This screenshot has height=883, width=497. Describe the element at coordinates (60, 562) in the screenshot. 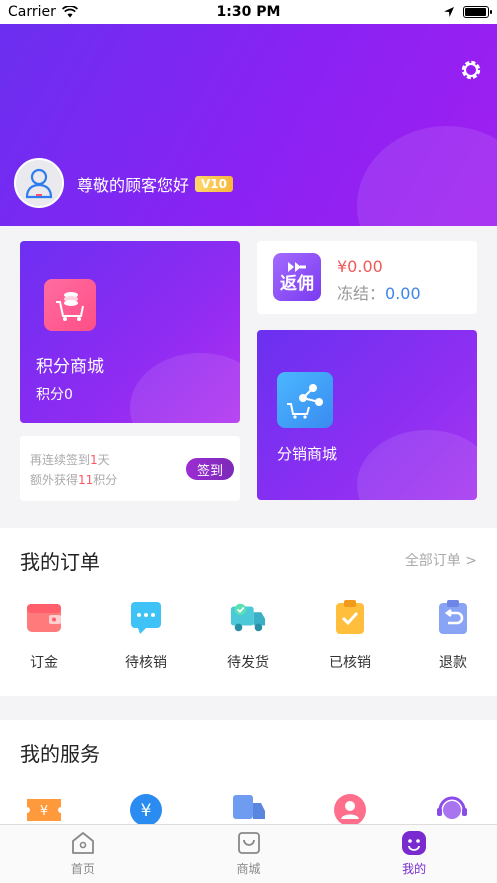

I see `orders-title: 我的订单` at that location.